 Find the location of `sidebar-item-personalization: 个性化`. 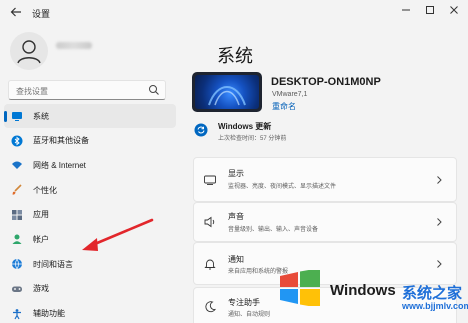

sidebar-item-personalization: 个性化 is located at coordinates (90, 190).